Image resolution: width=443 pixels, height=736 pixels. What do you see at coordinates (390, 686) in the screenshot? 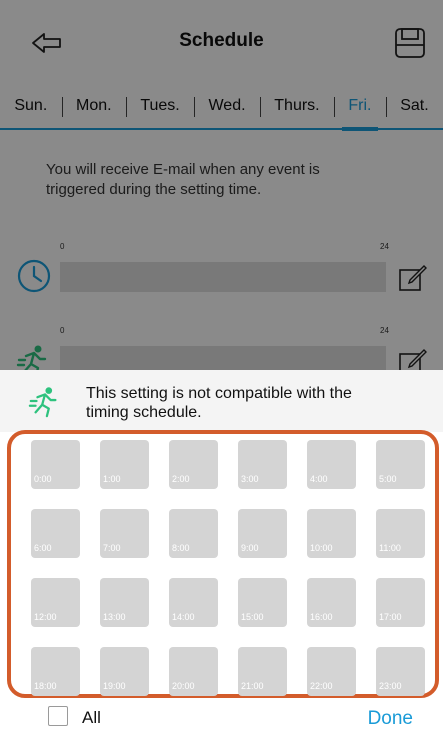
I see `hour-slot-label: 23:00` at bounding box center [390, 686].